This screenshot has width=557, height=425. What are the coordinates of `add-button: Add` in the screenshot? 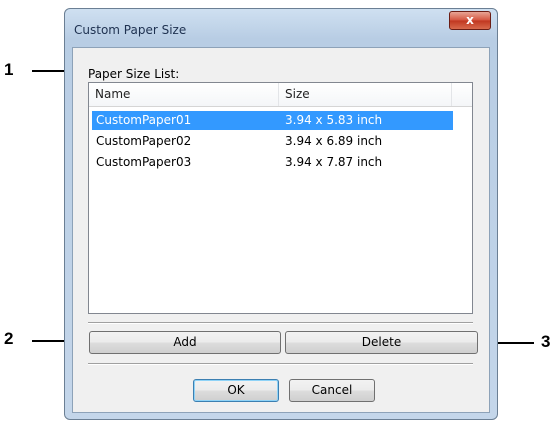 It's located at (185, 342).